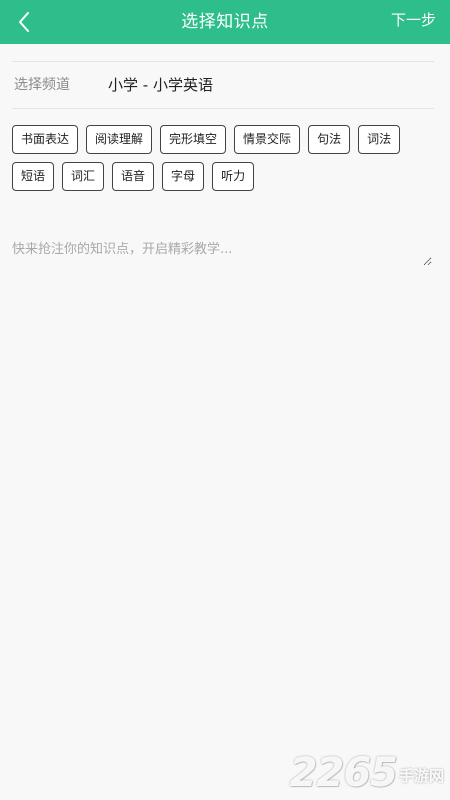 The image size is (450, 800). I want to click on site-watermark: 2265 手游网, so click(367, 773).